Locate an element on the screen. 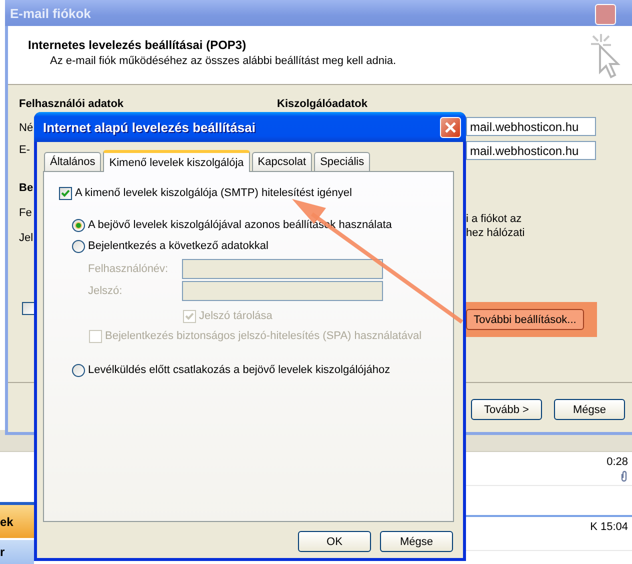 This screenshot has height=564, width=632. close-button is located at coordinates (605, 14).